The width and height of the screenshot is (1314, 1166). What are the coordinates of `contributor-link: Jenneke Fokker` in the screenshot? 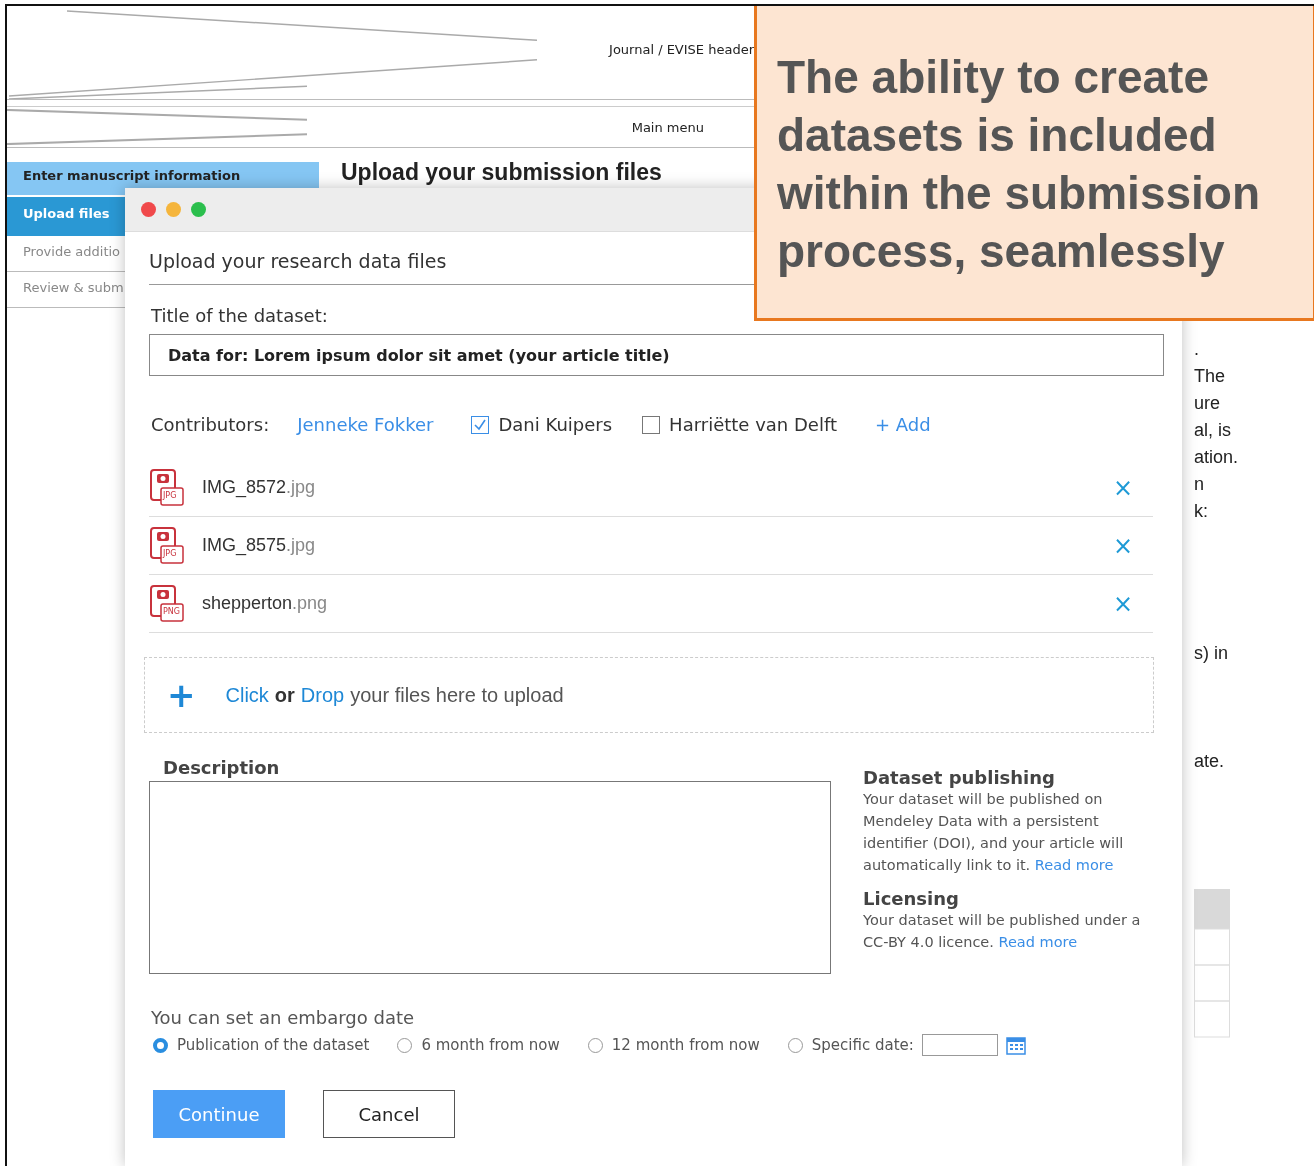 It's located at (365, 424).